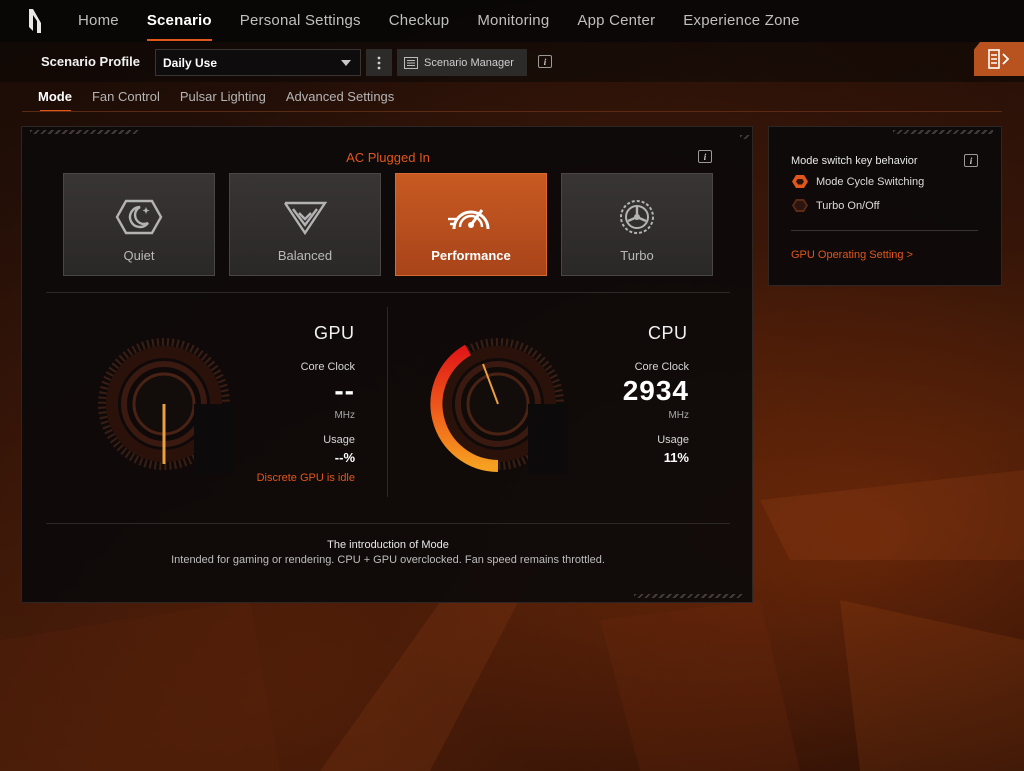 The height and width of the screenshot is (771, 1024). What do you see at coordinates (340, 97) in the screenshot?
I see `tab-advanced-settings: Advanced Settings` at bounding box center [340, 97].